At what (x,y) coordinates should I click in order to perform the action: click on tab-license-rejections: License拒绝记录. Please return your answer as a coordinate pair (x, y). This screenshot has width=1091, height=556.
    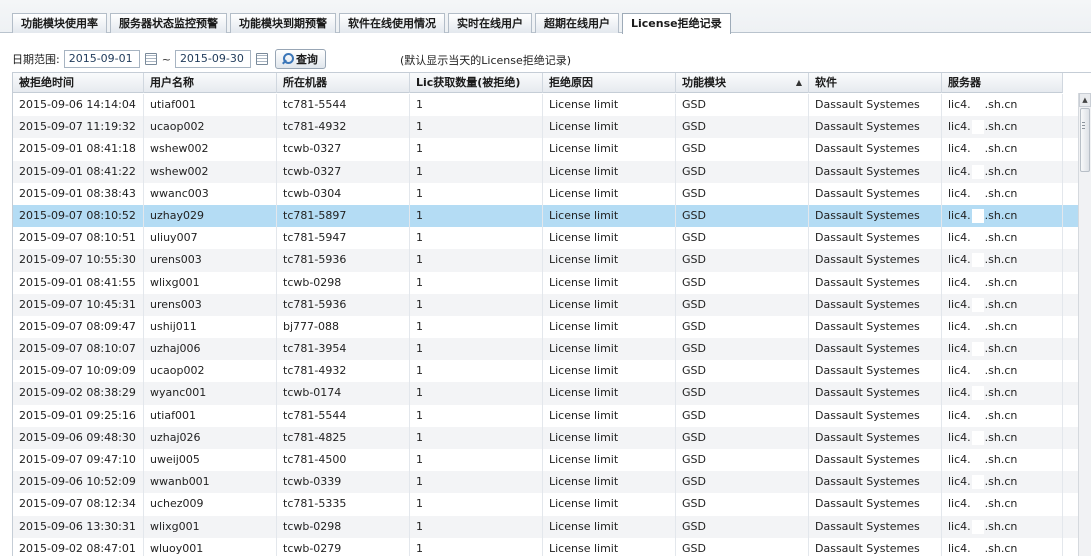
    Looking at the image, I should click on (676, 23).